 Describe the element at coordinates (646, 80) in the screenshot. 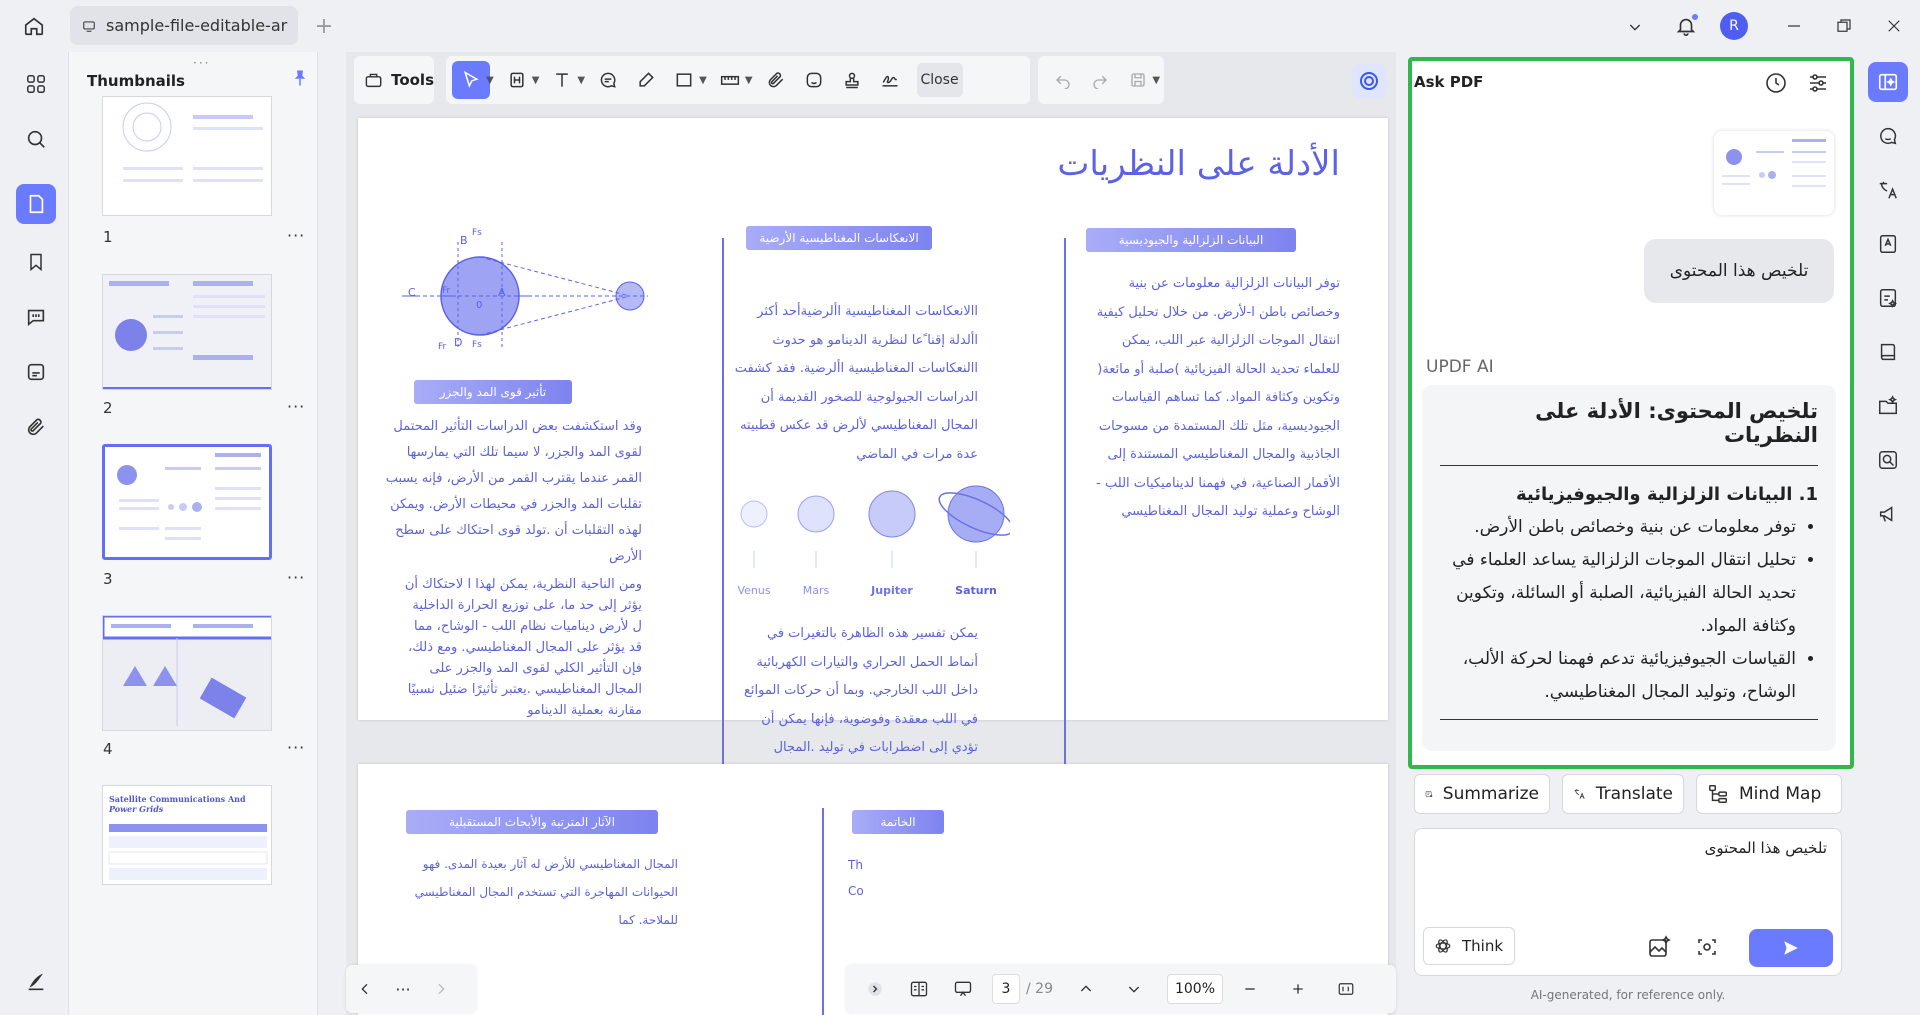

I see `pen-icon` at that location.